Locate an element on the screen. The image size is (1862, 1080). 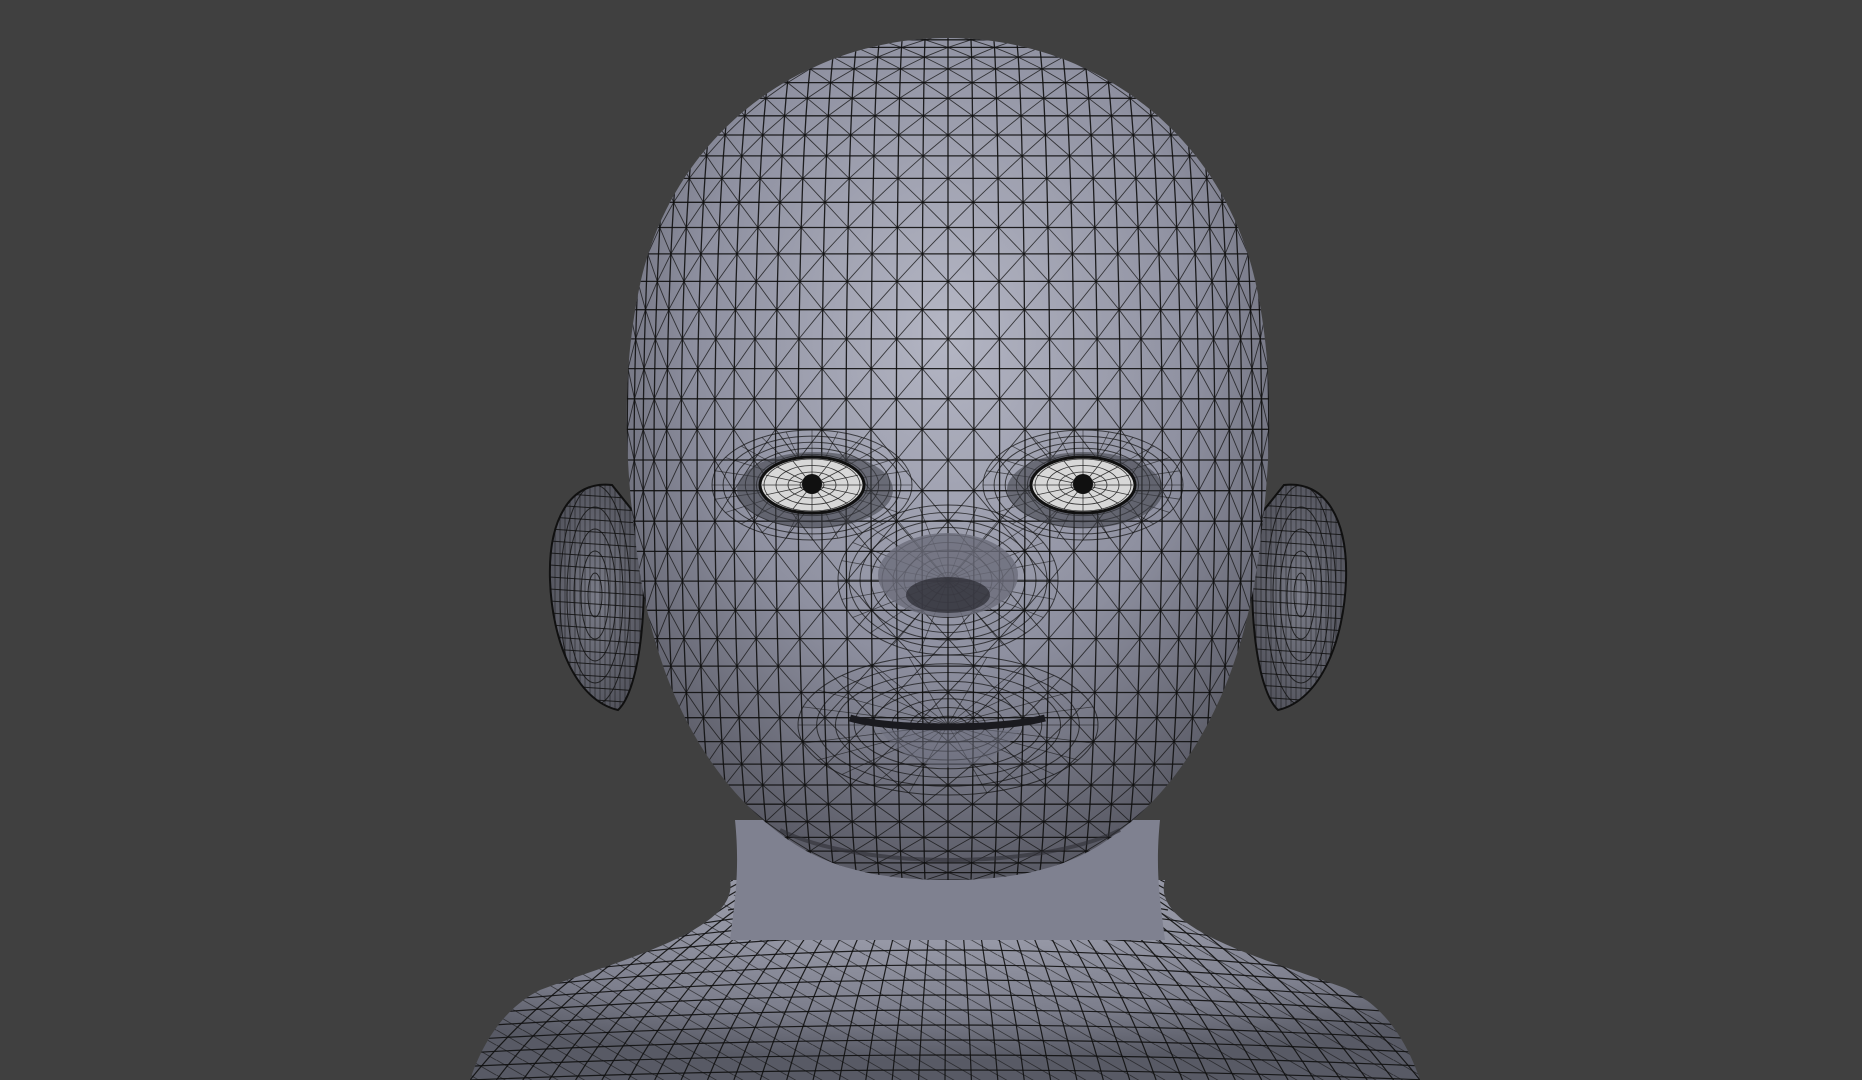
pupil-right is located at coordinates (1083, 484).